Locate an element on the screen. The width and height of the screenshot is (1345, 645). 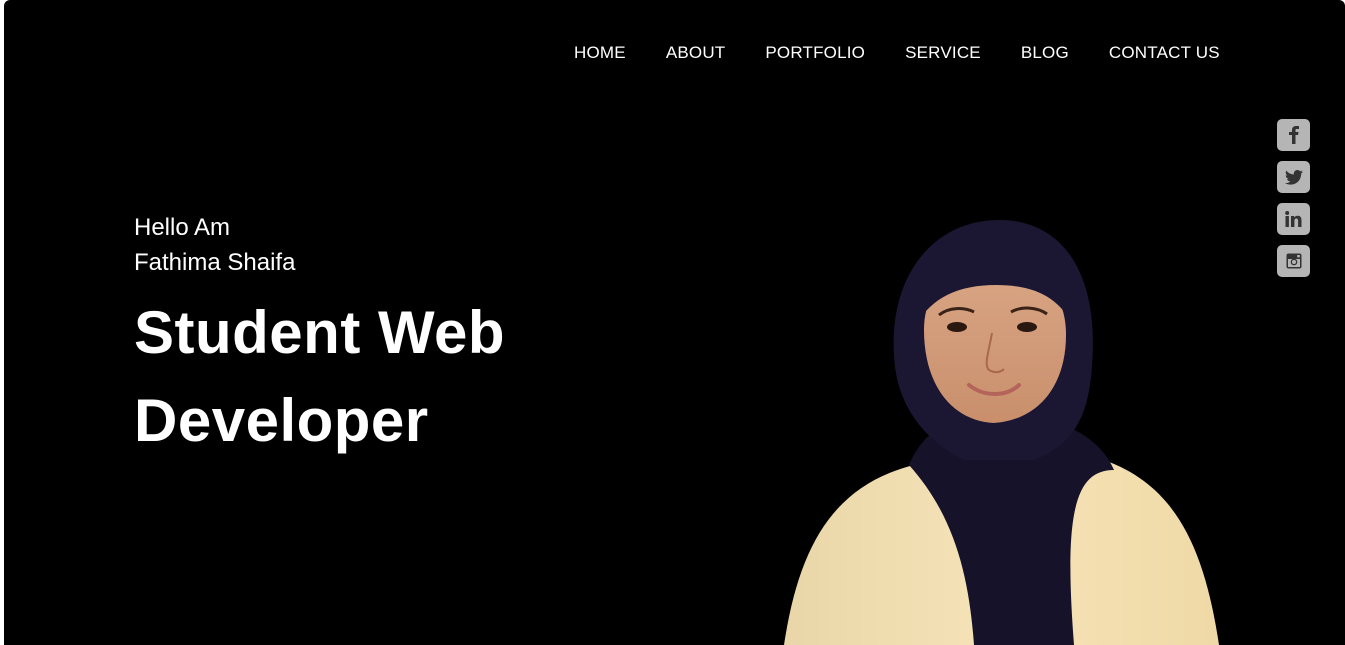
headline-line-1: Student Web is located at coordinates (320, 332).